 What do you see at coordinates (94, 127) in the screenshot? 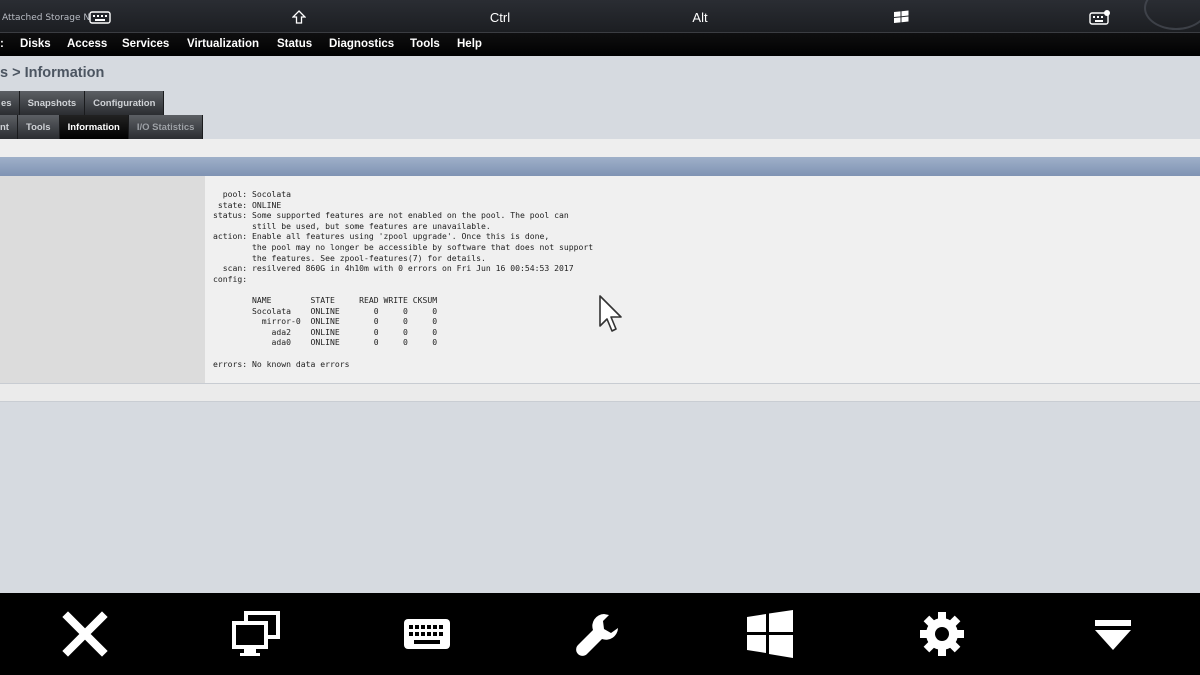
I see `tab-information: Information` at bounding box center [94, 127].